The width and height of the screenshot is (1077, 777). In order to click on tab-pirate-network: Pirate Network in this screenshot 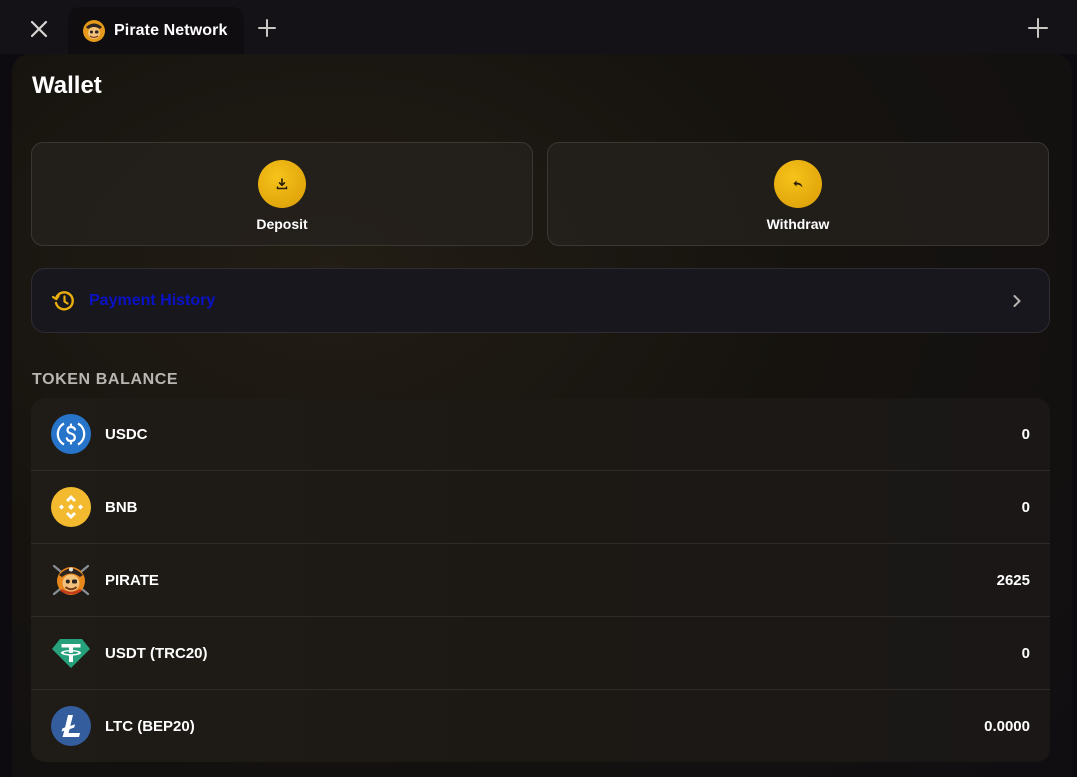, I will do `click(156, 30)`.